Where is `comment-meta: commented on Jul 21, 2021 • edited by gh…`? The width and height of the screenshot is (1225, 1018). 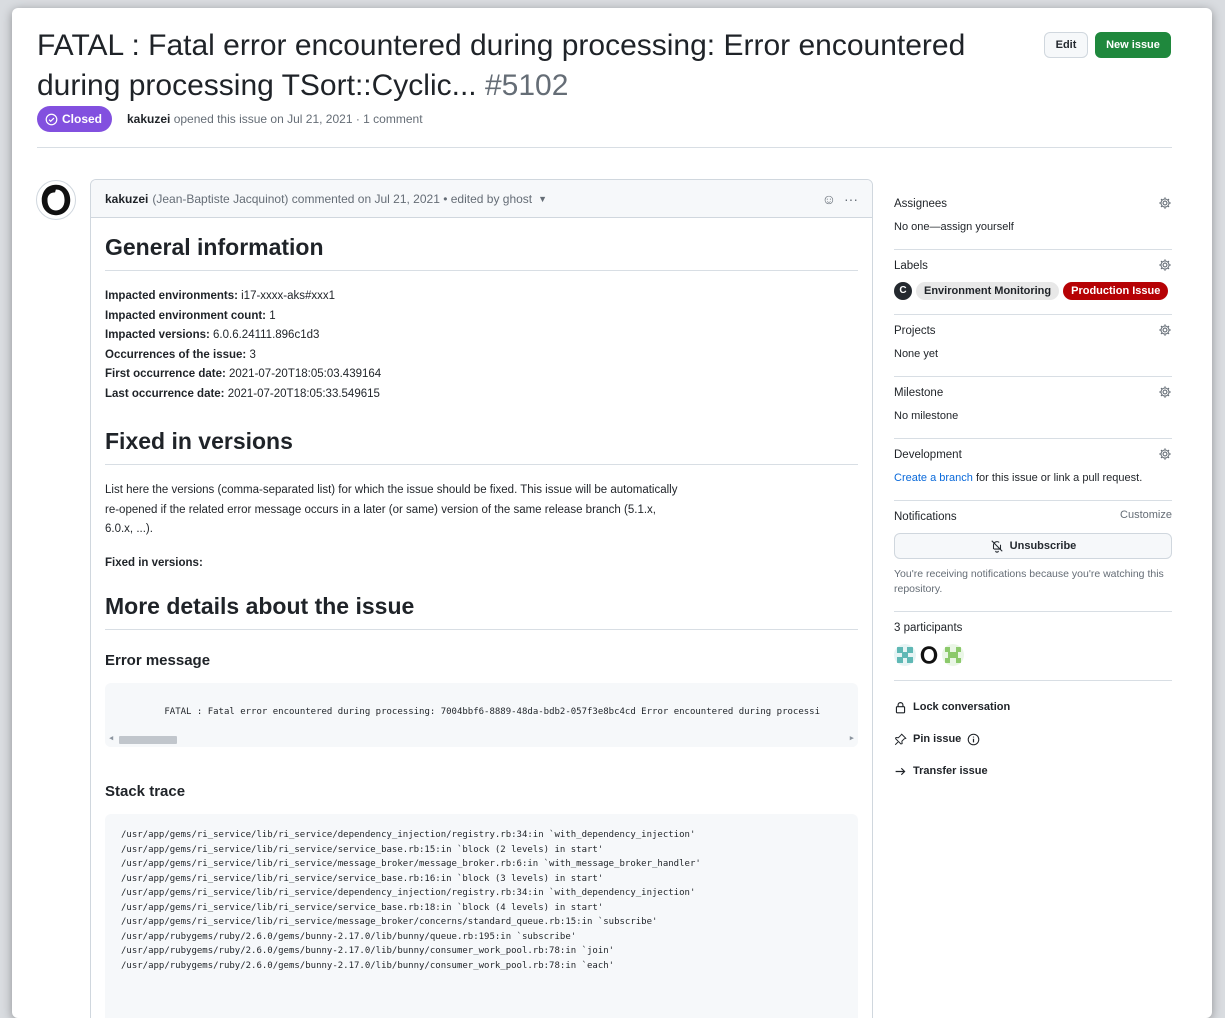 comment-meta: commented on Jul 21, 2021 • edited by gh… is located at coordinates (412, 198).